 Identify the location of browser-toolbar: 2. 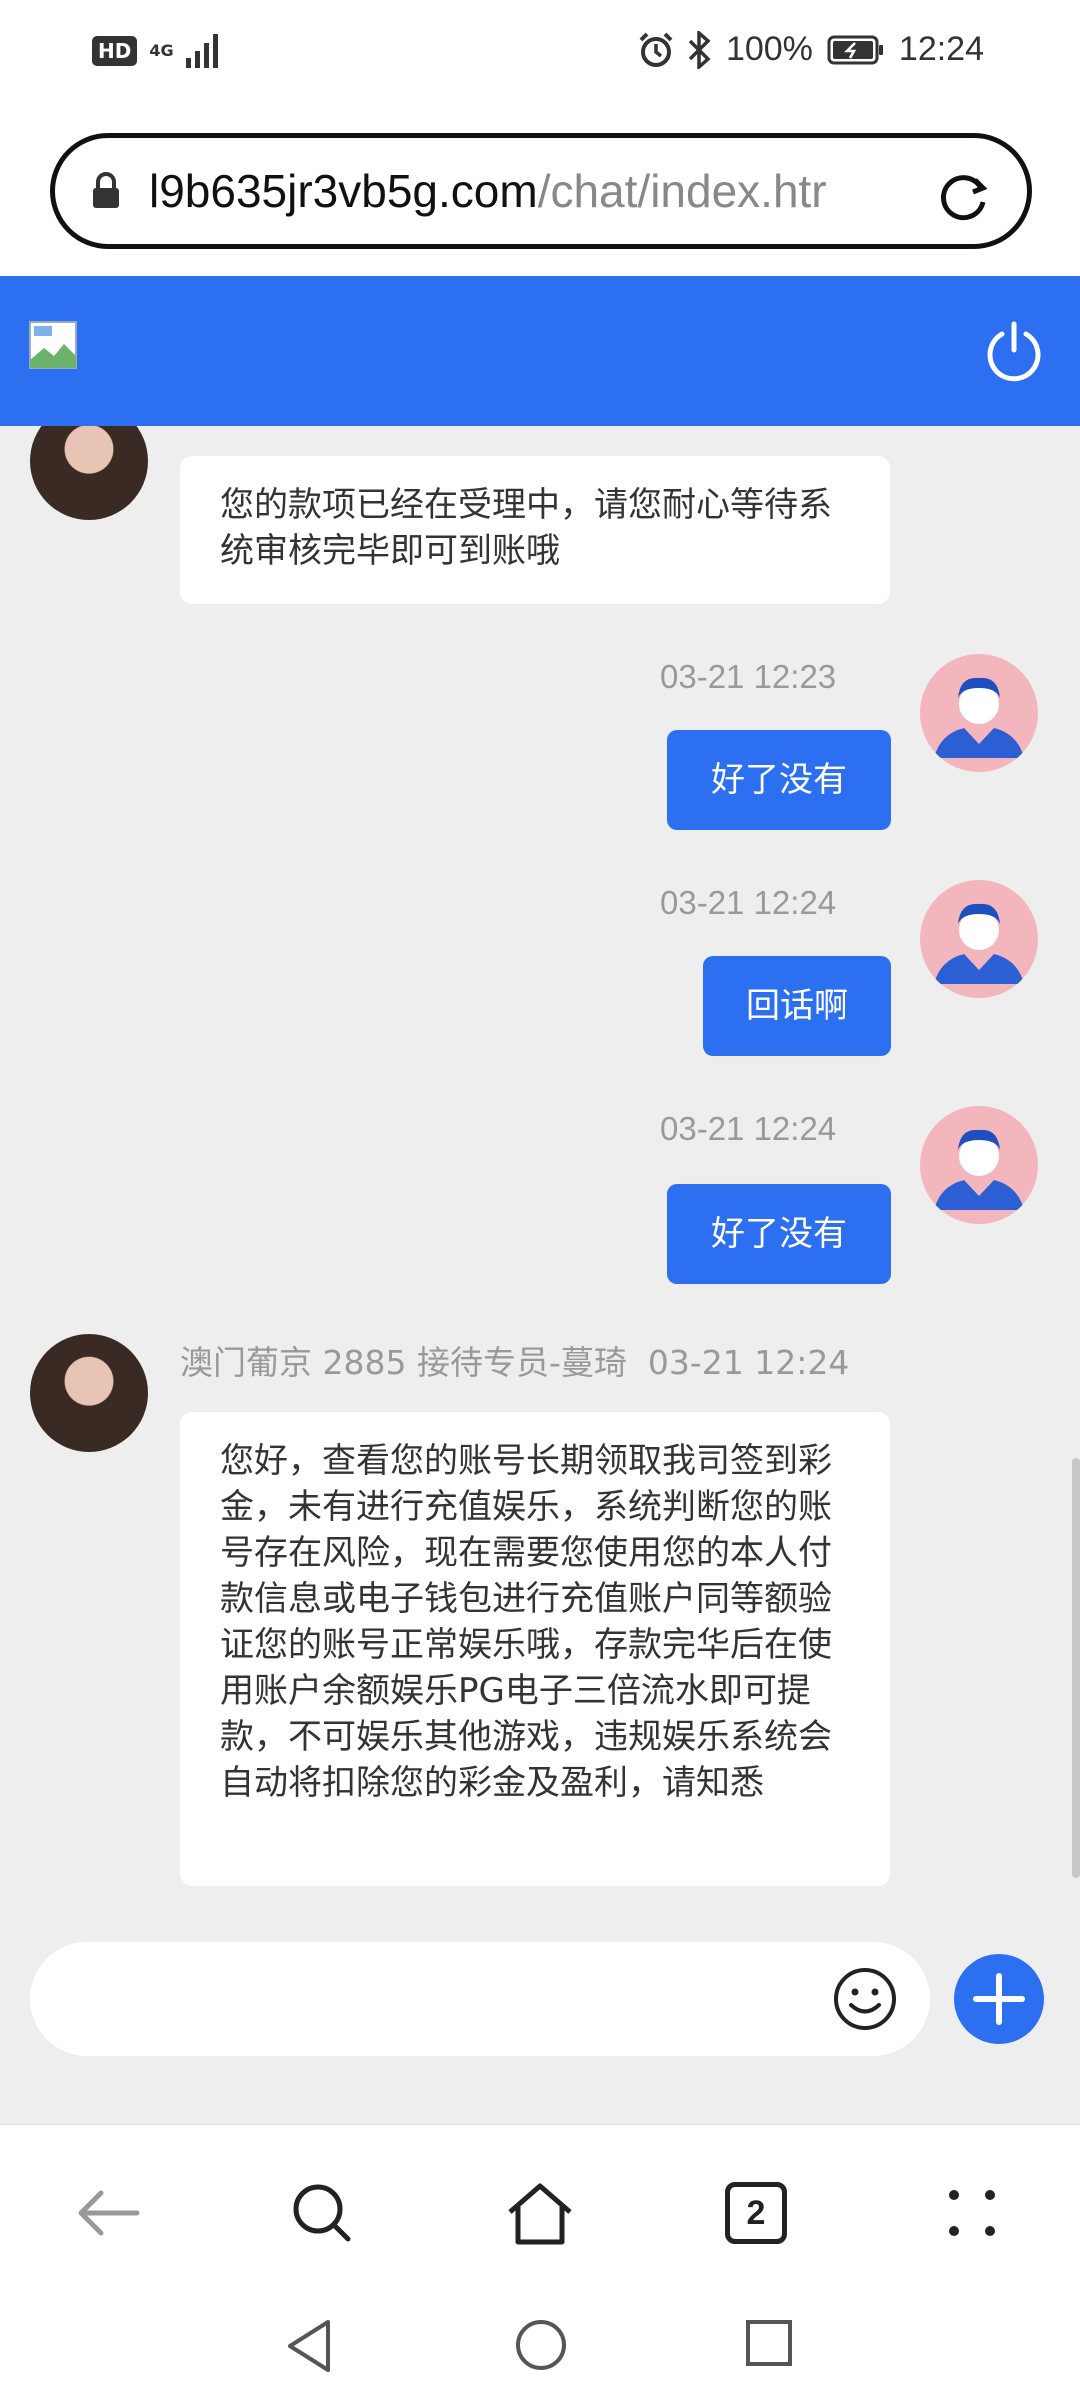
(540, 2206).